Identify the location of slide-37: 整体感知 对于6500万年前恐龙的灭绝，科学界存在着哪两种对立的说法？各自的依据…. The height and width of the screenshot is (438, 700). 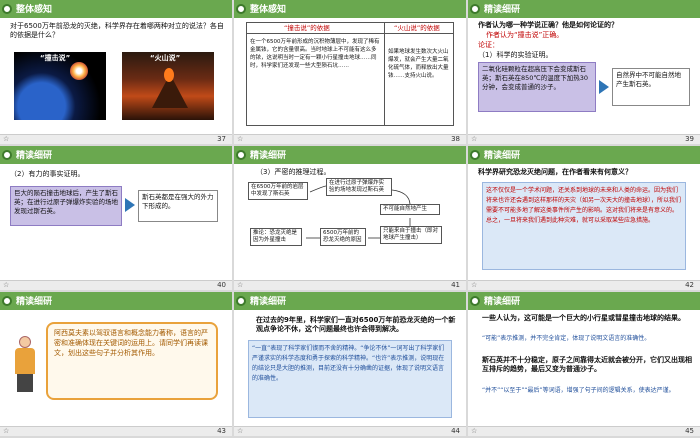
(116, 72).